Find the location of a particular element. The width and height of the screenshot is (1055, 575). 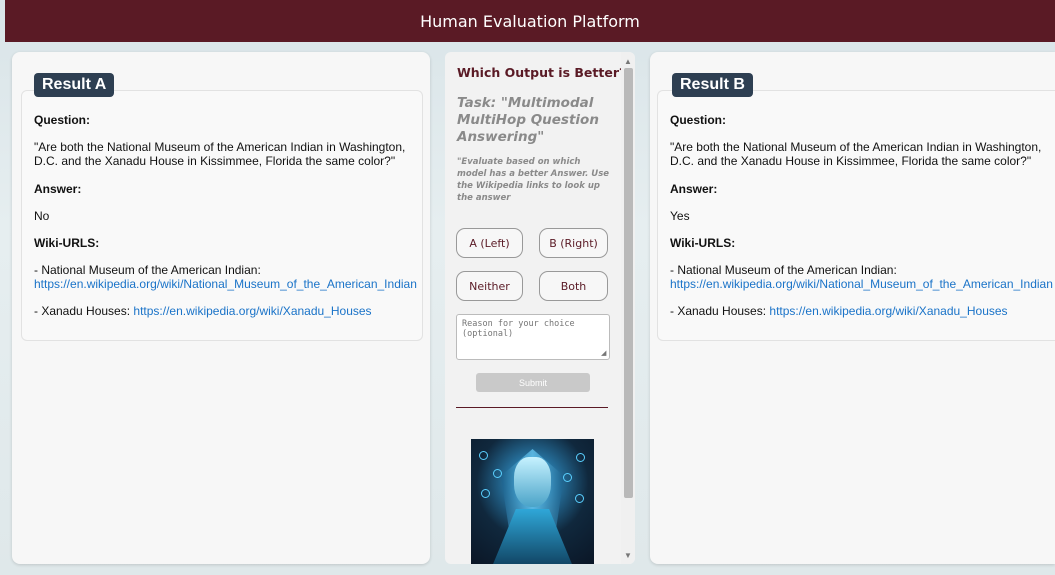

reason-input is located at coordinates (533, 337).